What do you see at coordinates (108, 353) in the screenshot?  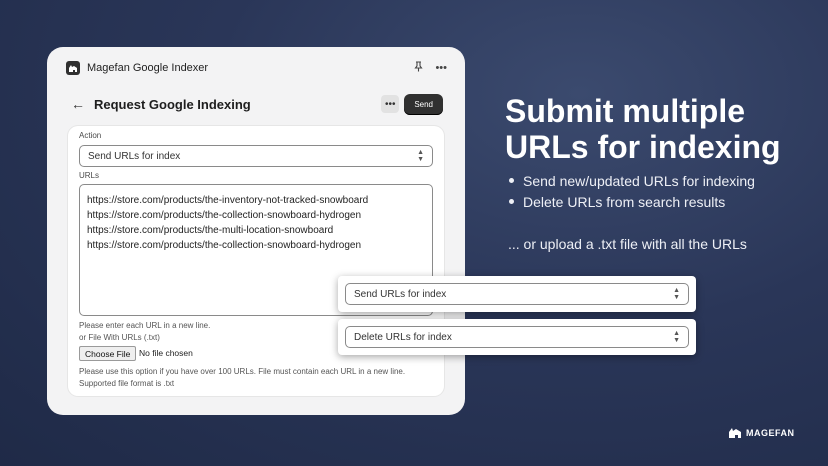 I see `choose-file-button: Choose File` at bounding box center [108, 353].